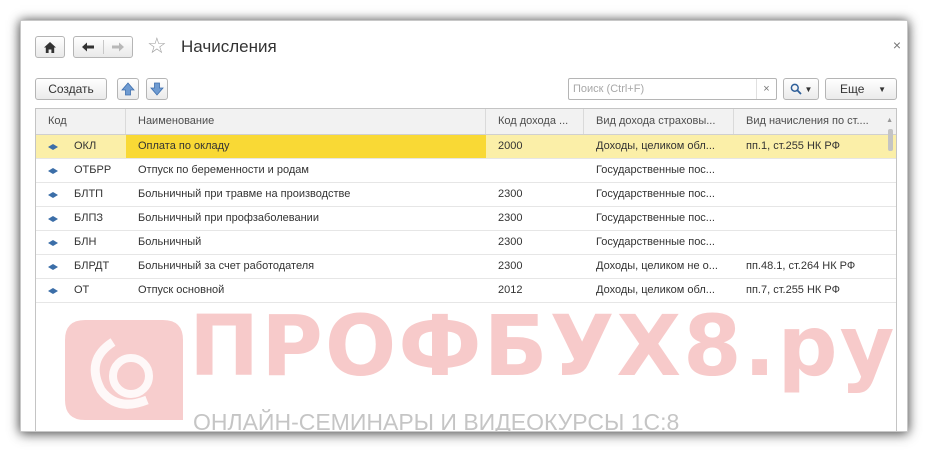  I want to click on table-cell-accrual-type: пп.1, ст.255 НК РФ, so click(793, 146).